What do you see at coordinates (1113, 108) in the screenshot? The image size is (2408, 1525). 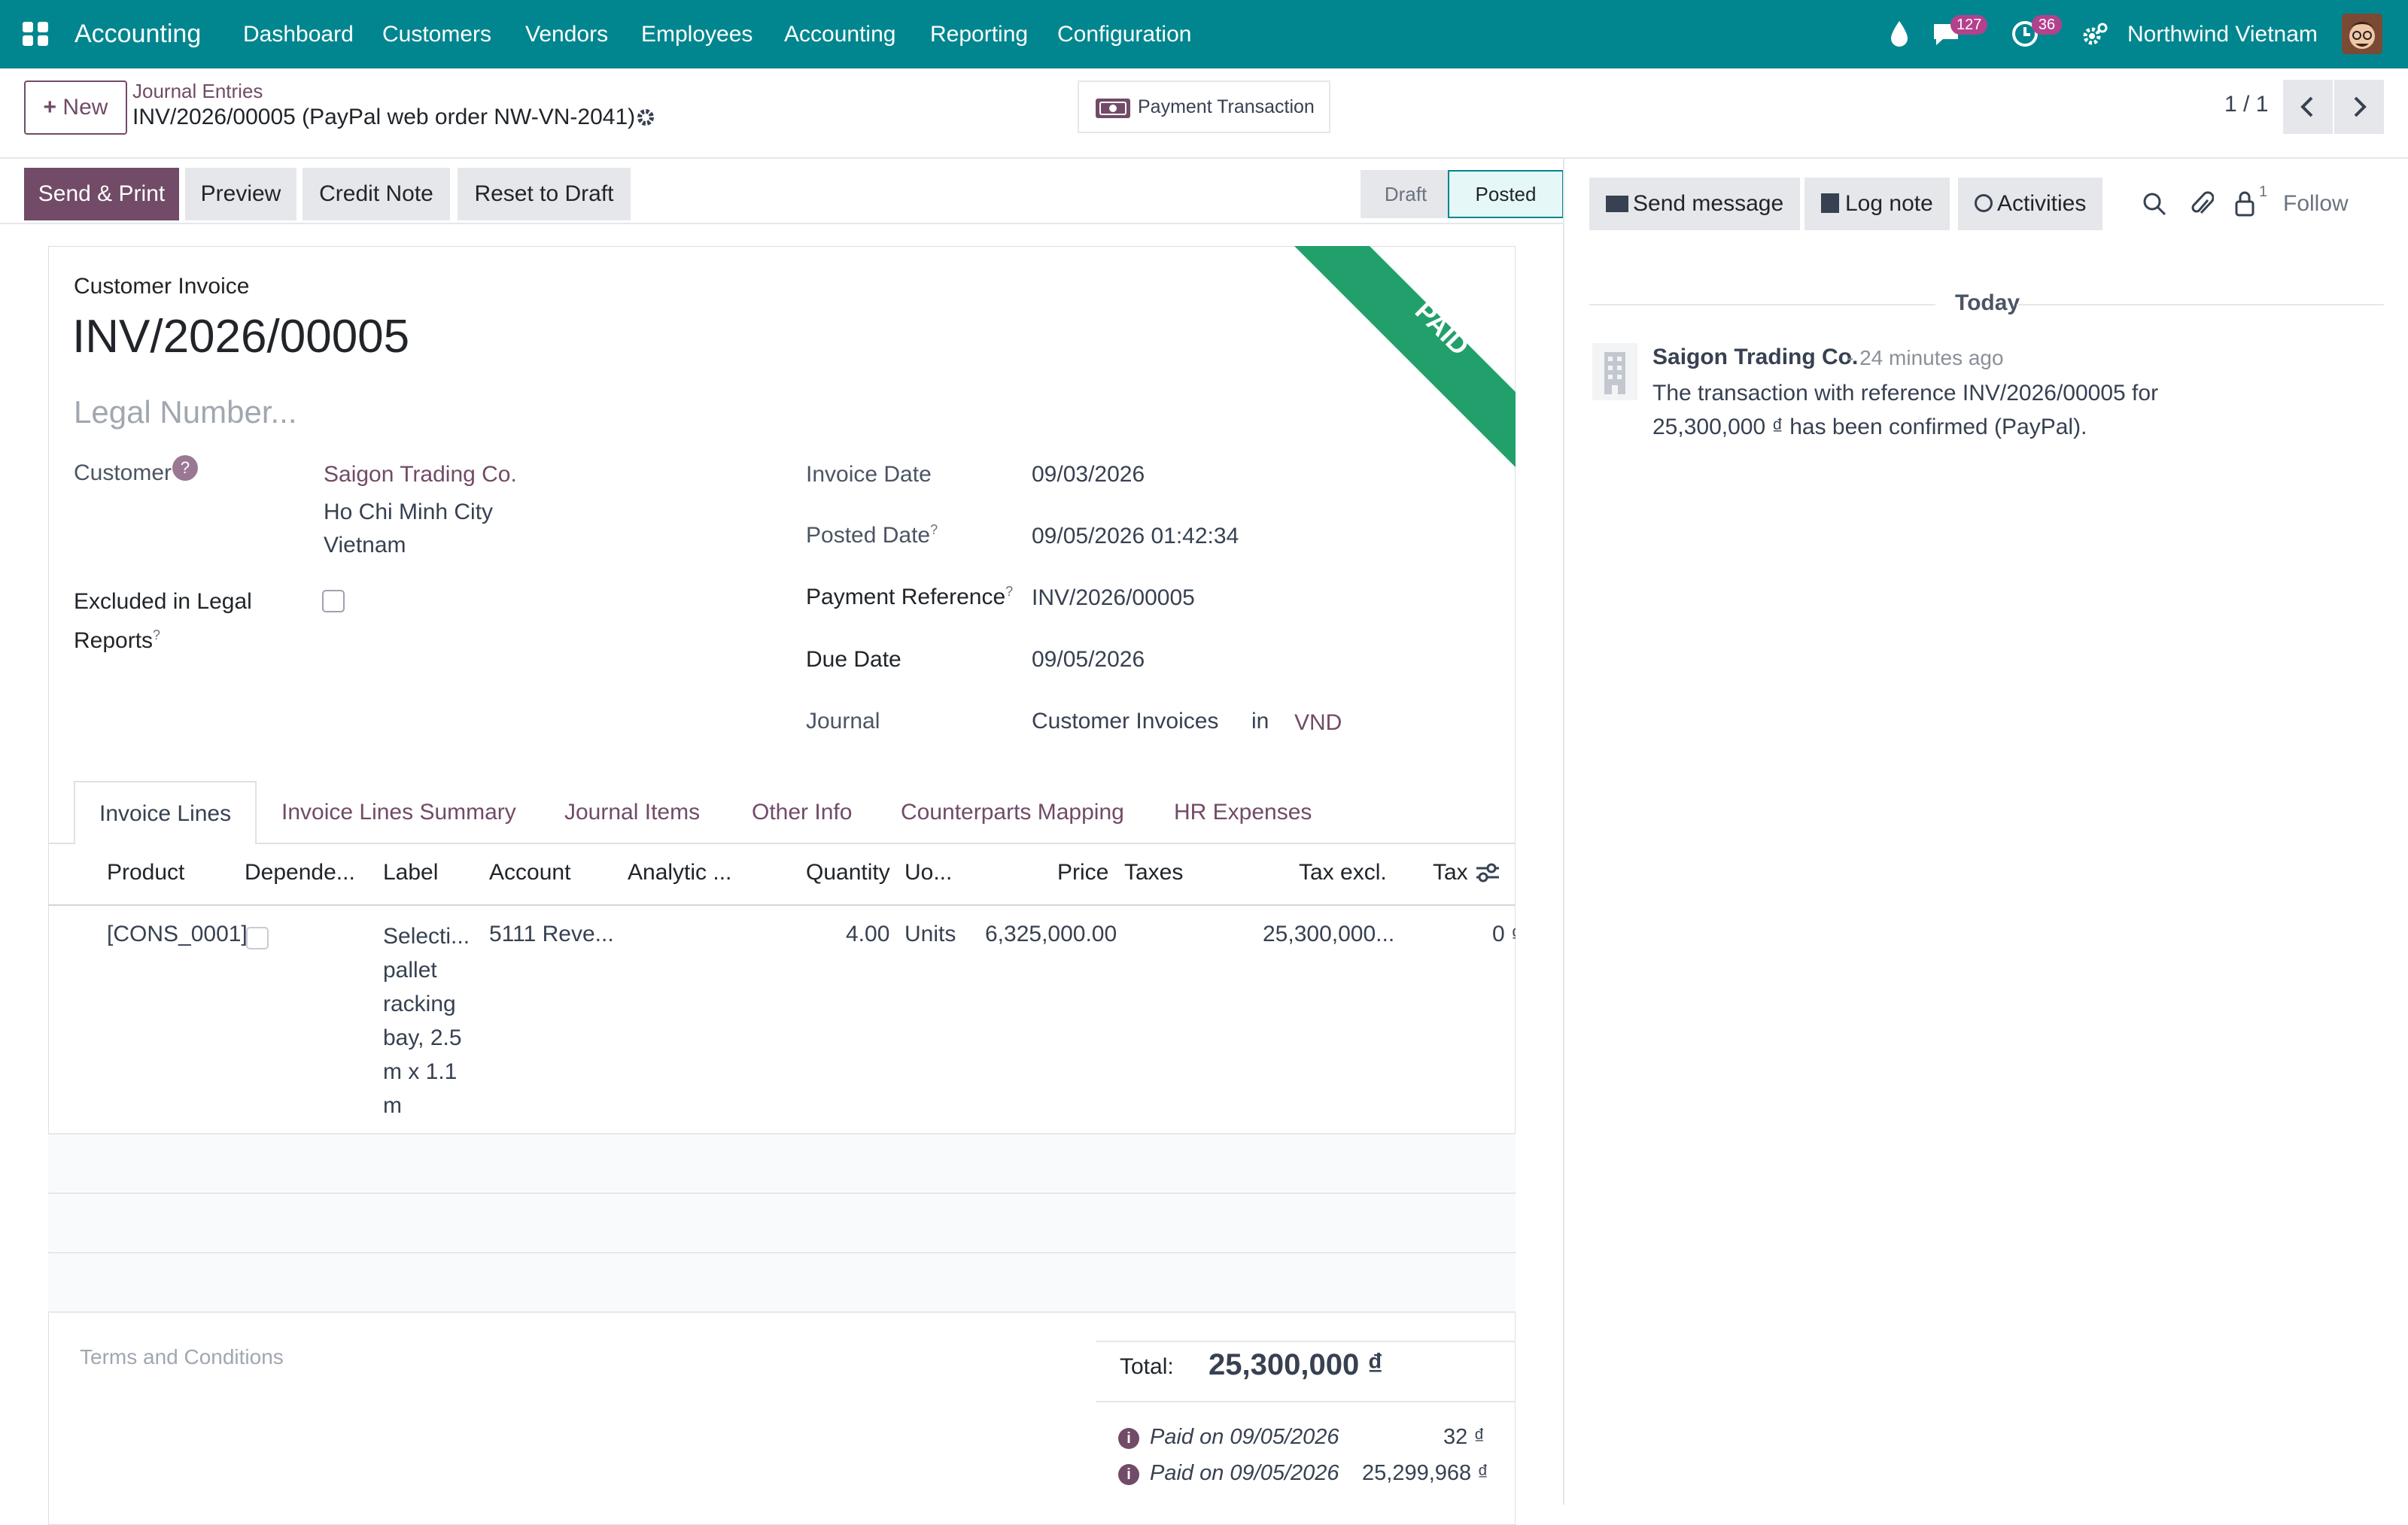 I see `money-bill-icon` at bounding box center [1113, 108].